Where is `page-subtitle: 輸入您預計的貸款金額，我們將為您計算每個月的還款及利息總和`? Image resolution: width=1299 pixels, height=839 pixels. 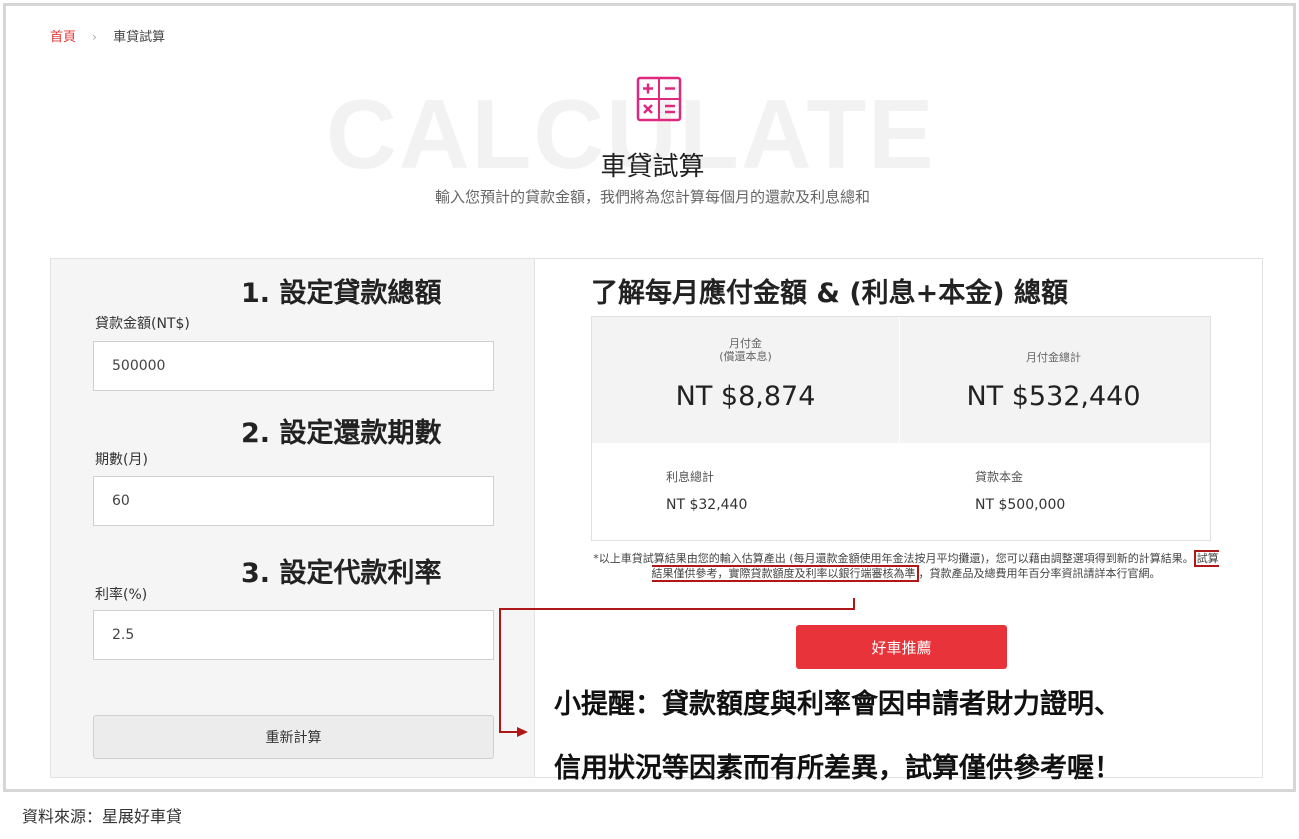
page-subtitle: 輸入您預計的貸款金額，我們將為您計算每個月的還款及利息總和 is located at coordinates (652, 197).